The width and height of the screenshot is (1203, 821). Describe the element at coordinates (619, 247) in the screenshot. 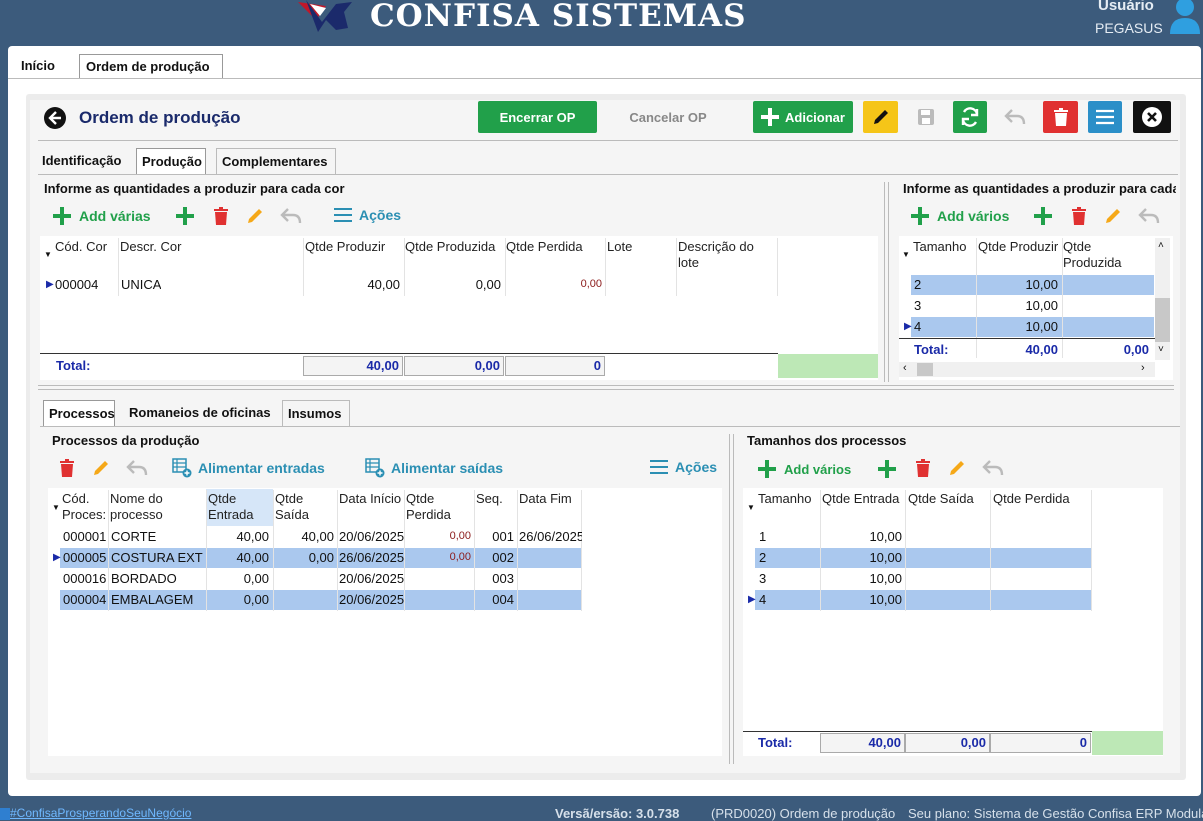

I see `col-lote: Lote` at that location.